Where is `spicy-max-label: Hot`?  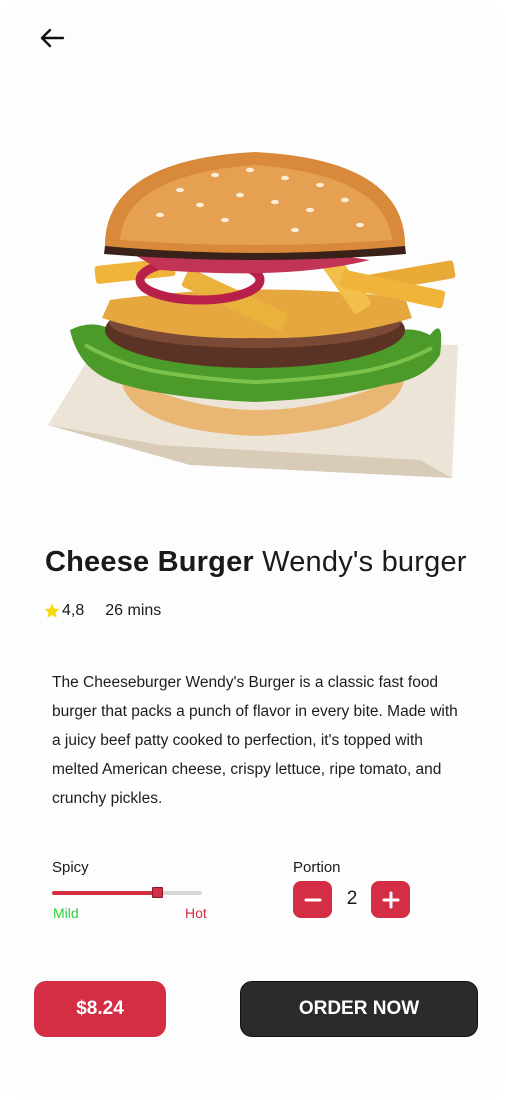
spicy-max-label: Hot is located at coordinates (196, 913).